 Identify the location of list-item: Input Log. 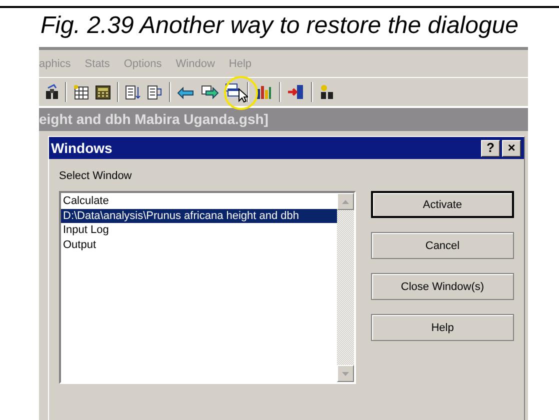
(199, 230).